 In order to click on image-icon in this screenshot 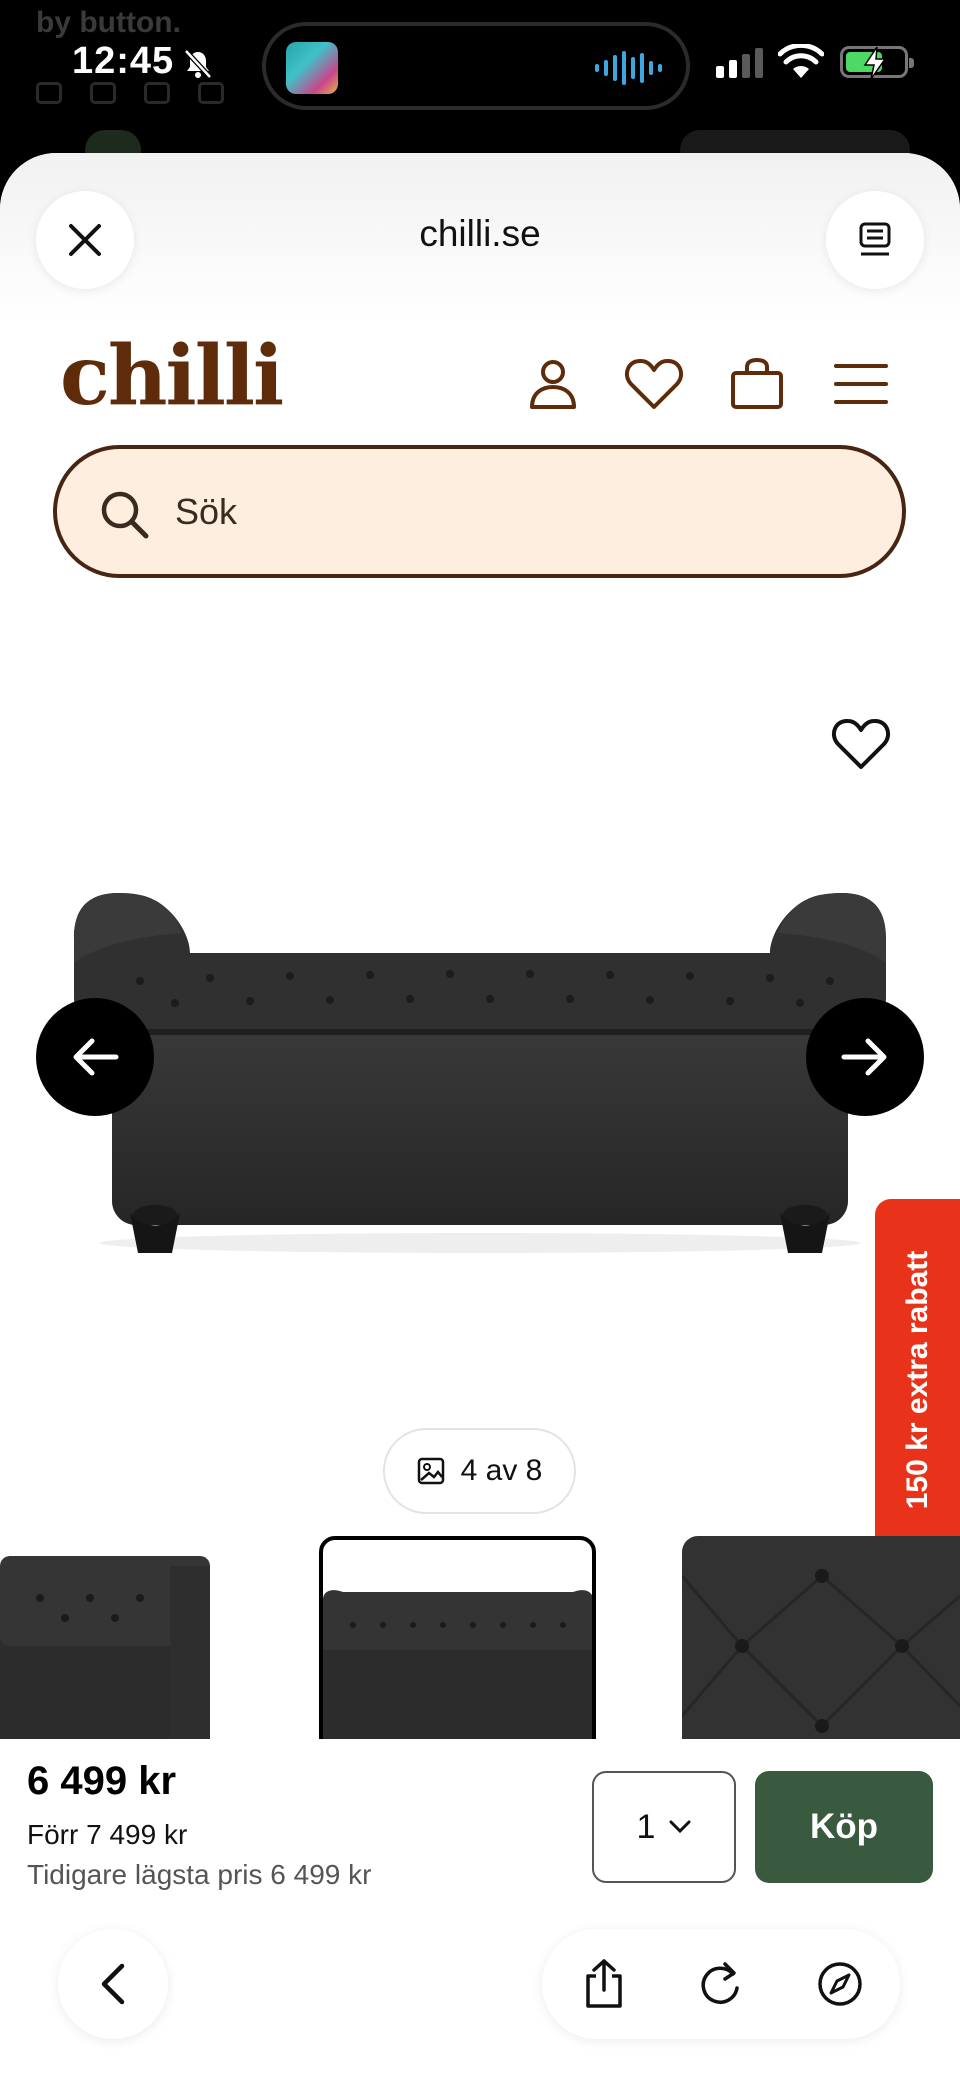, I will do `click(430, 1471)`.